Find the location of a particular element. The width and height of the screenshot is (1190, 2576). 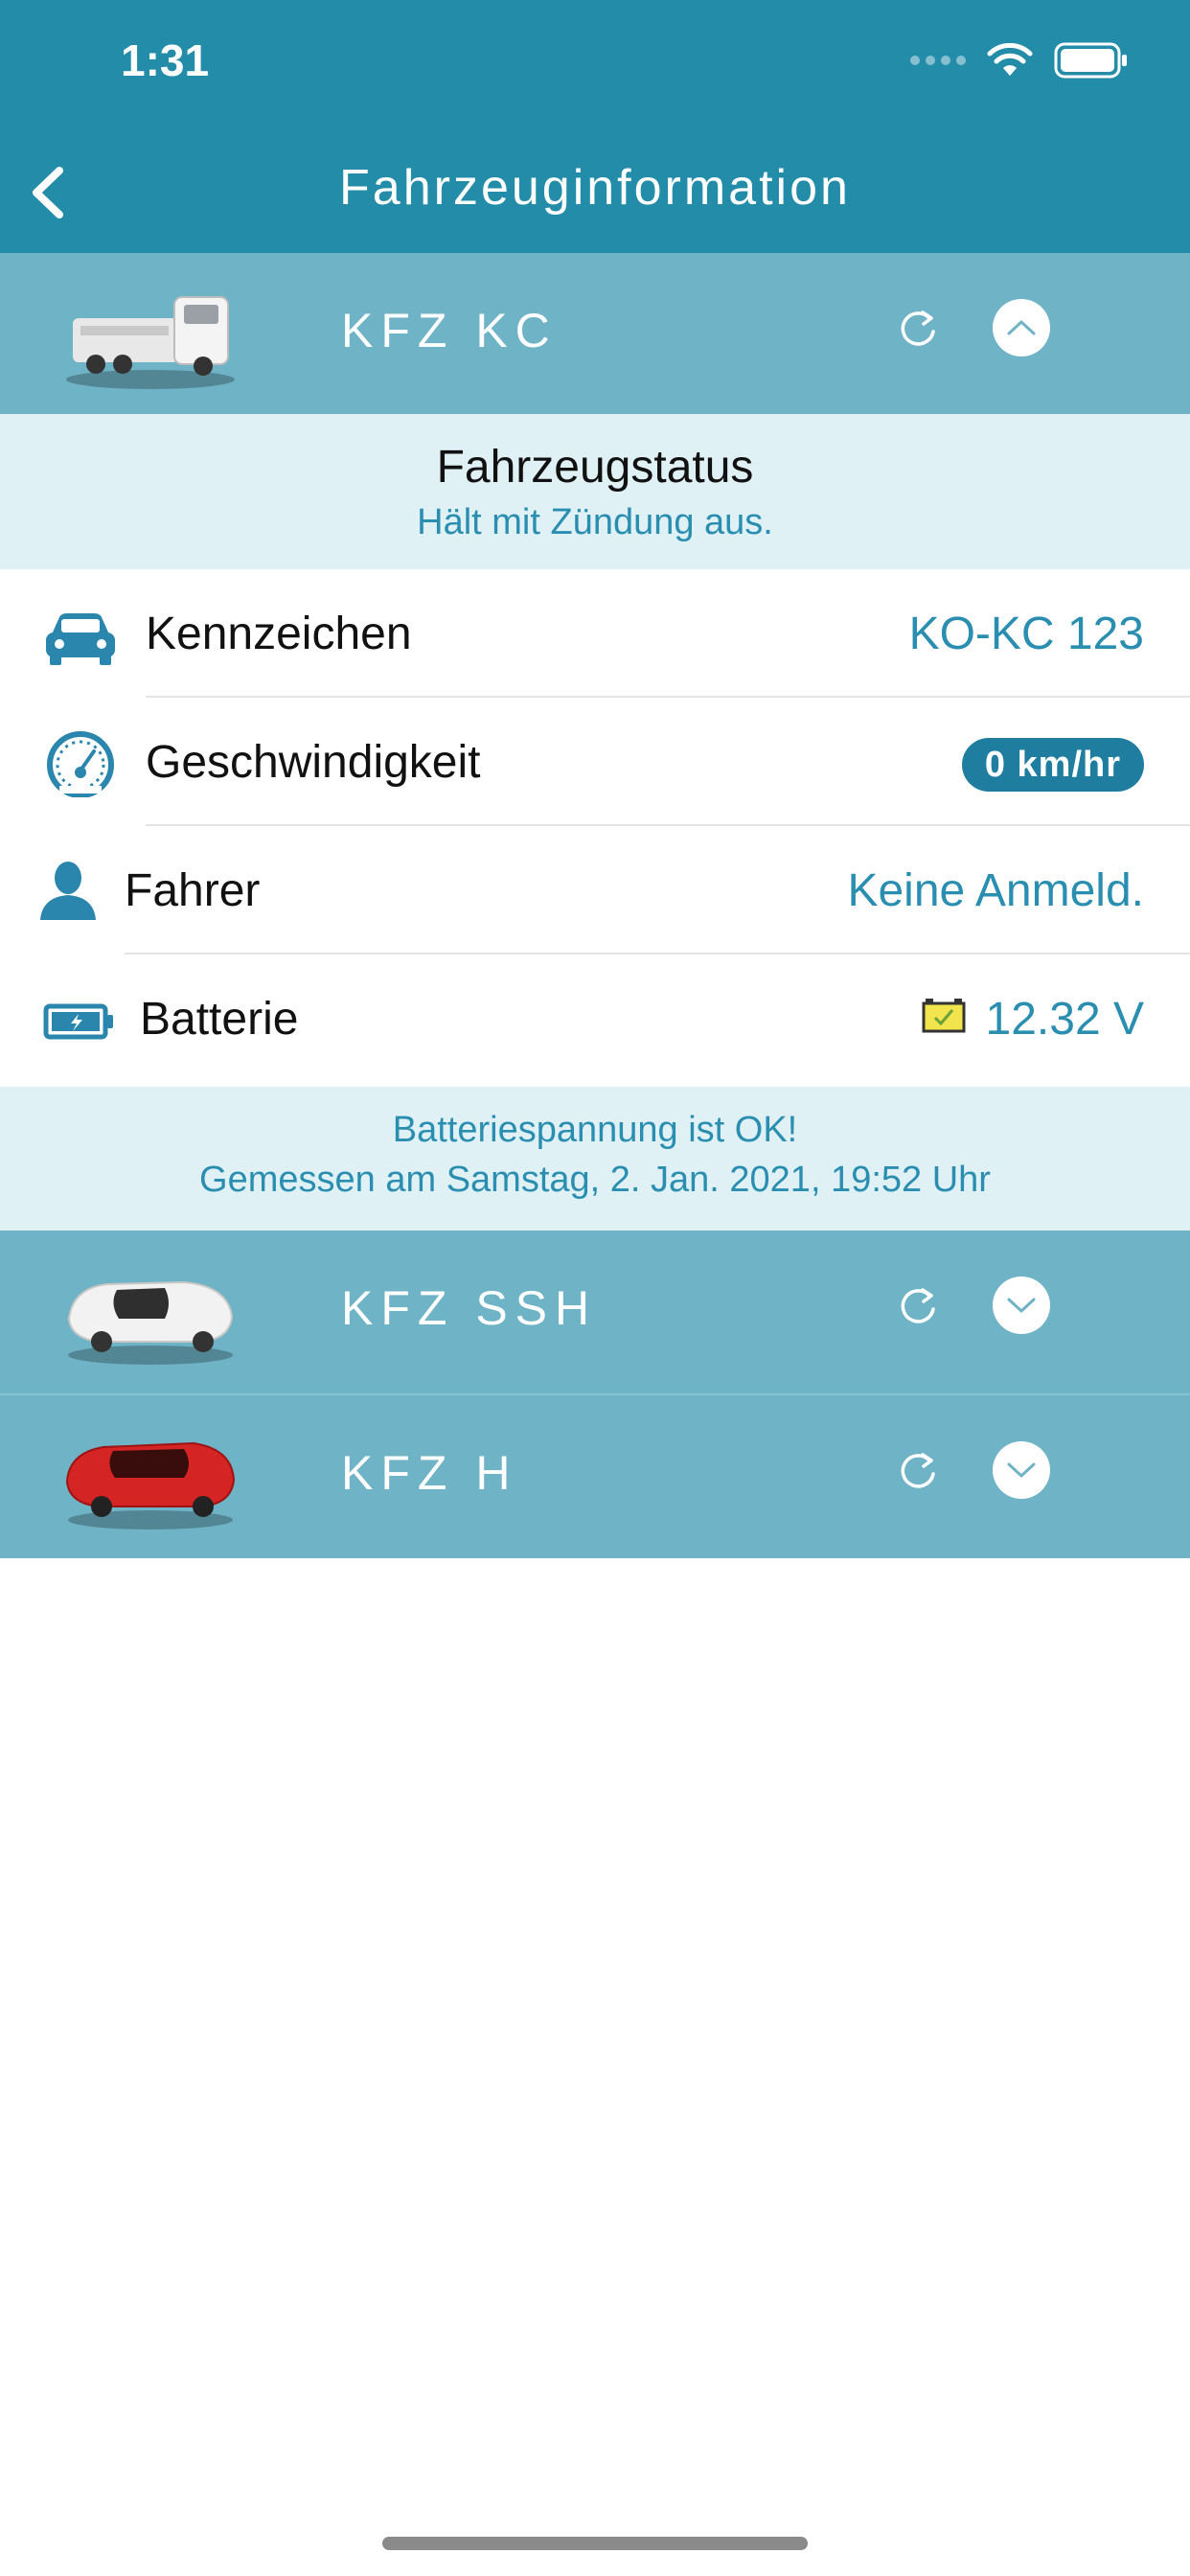

row-license-plate: Kennzeichen KO-KC 123 is located at coordinates (595, 633).